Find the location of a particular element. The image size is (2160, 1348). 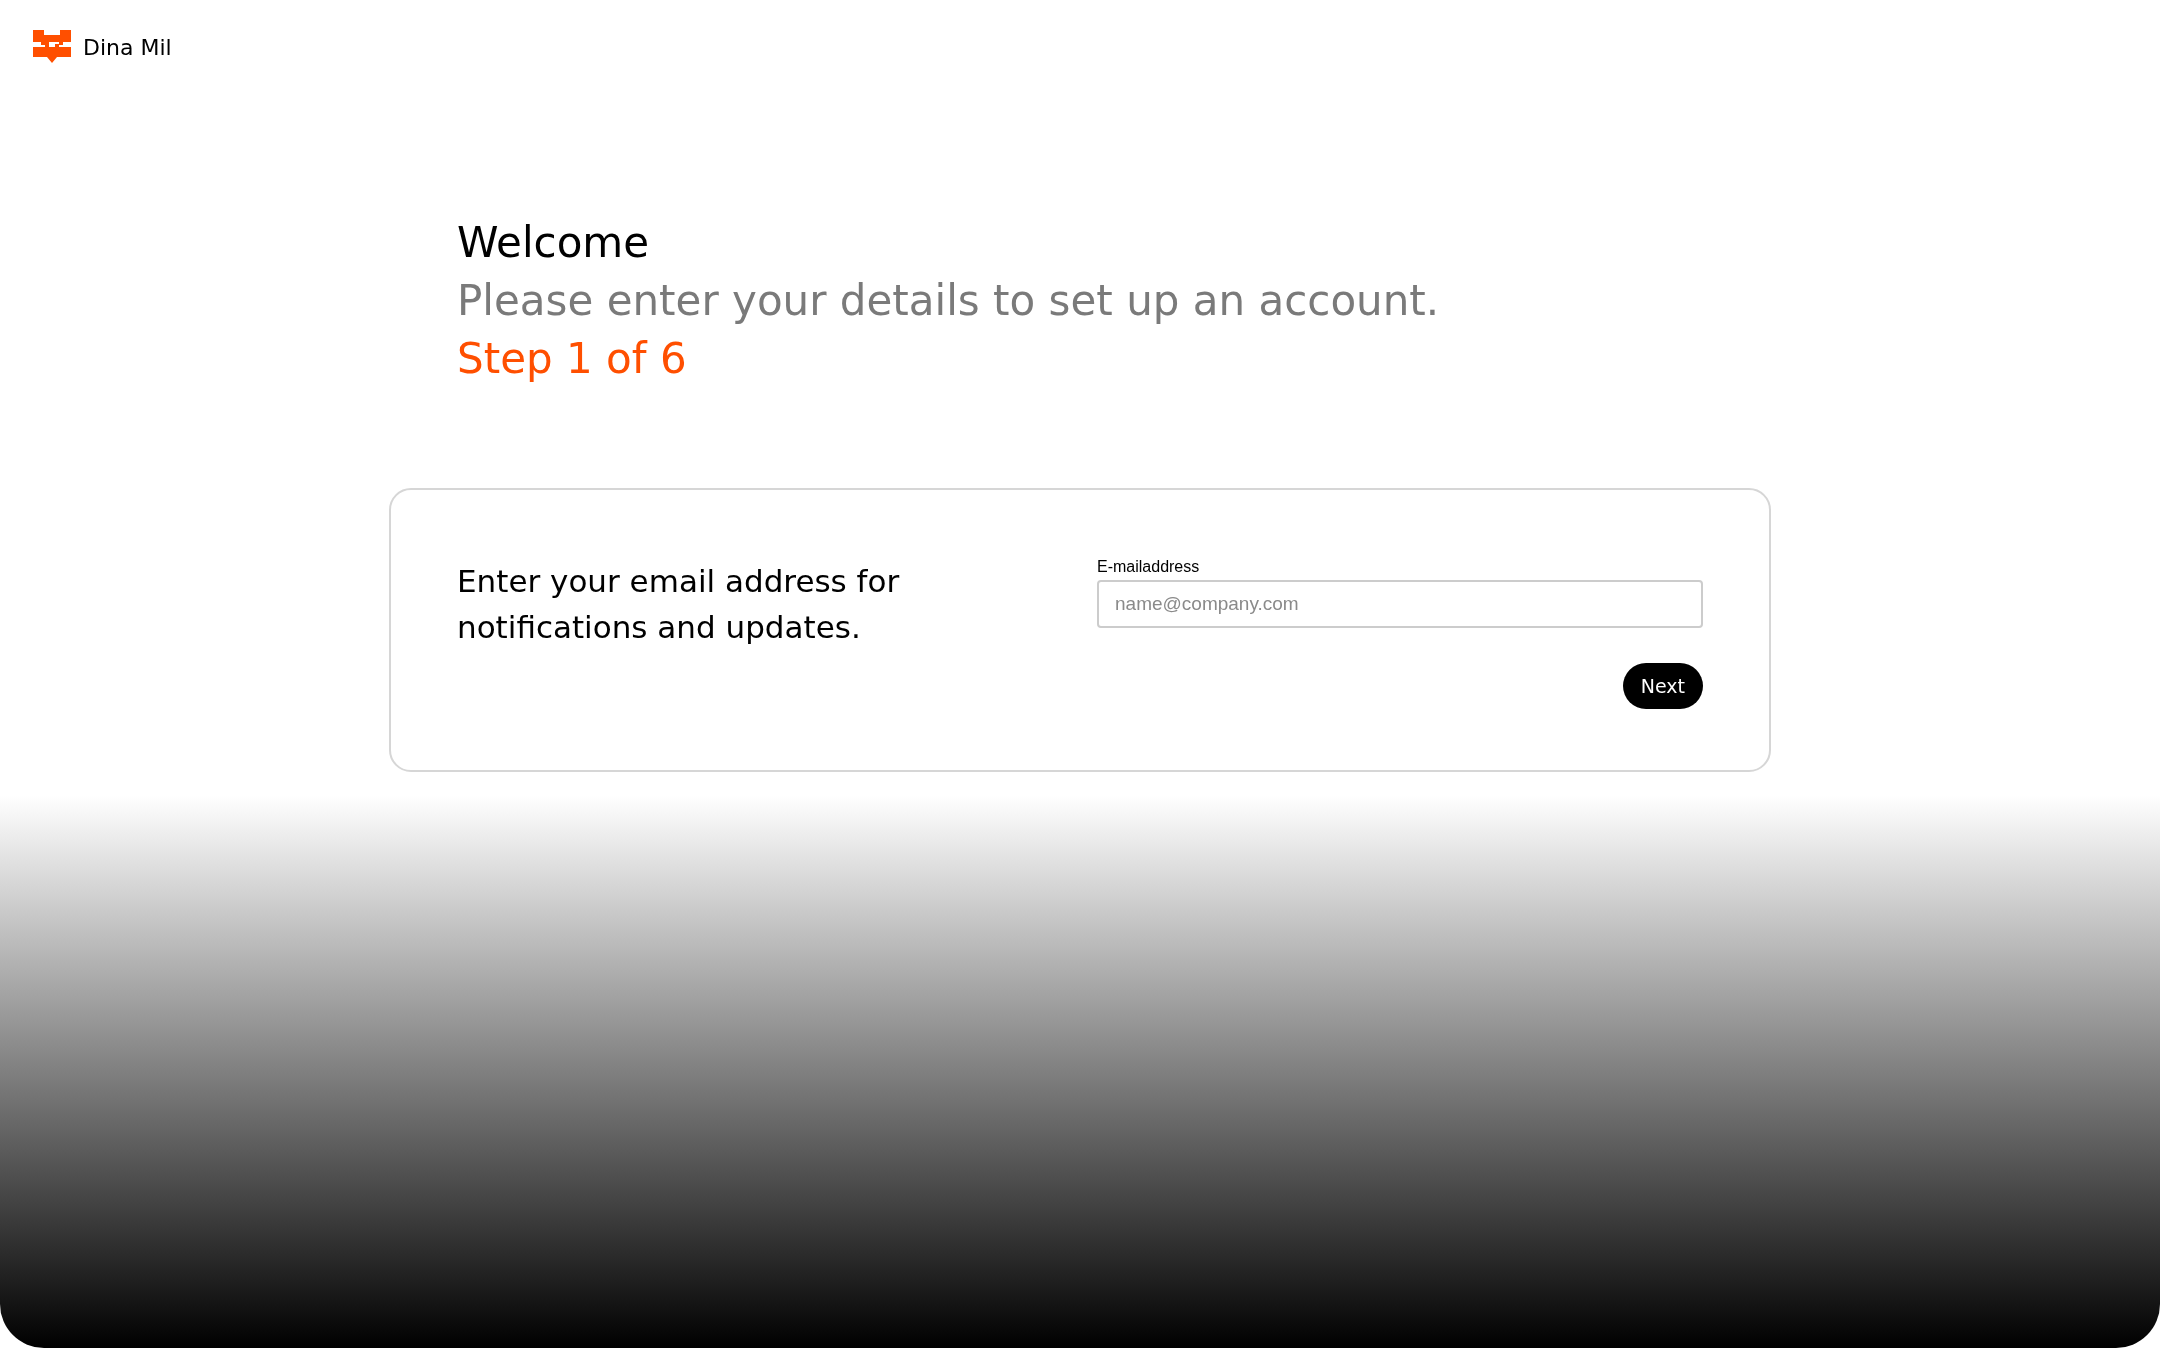

logo-icon is located at coordinates (52, 47).